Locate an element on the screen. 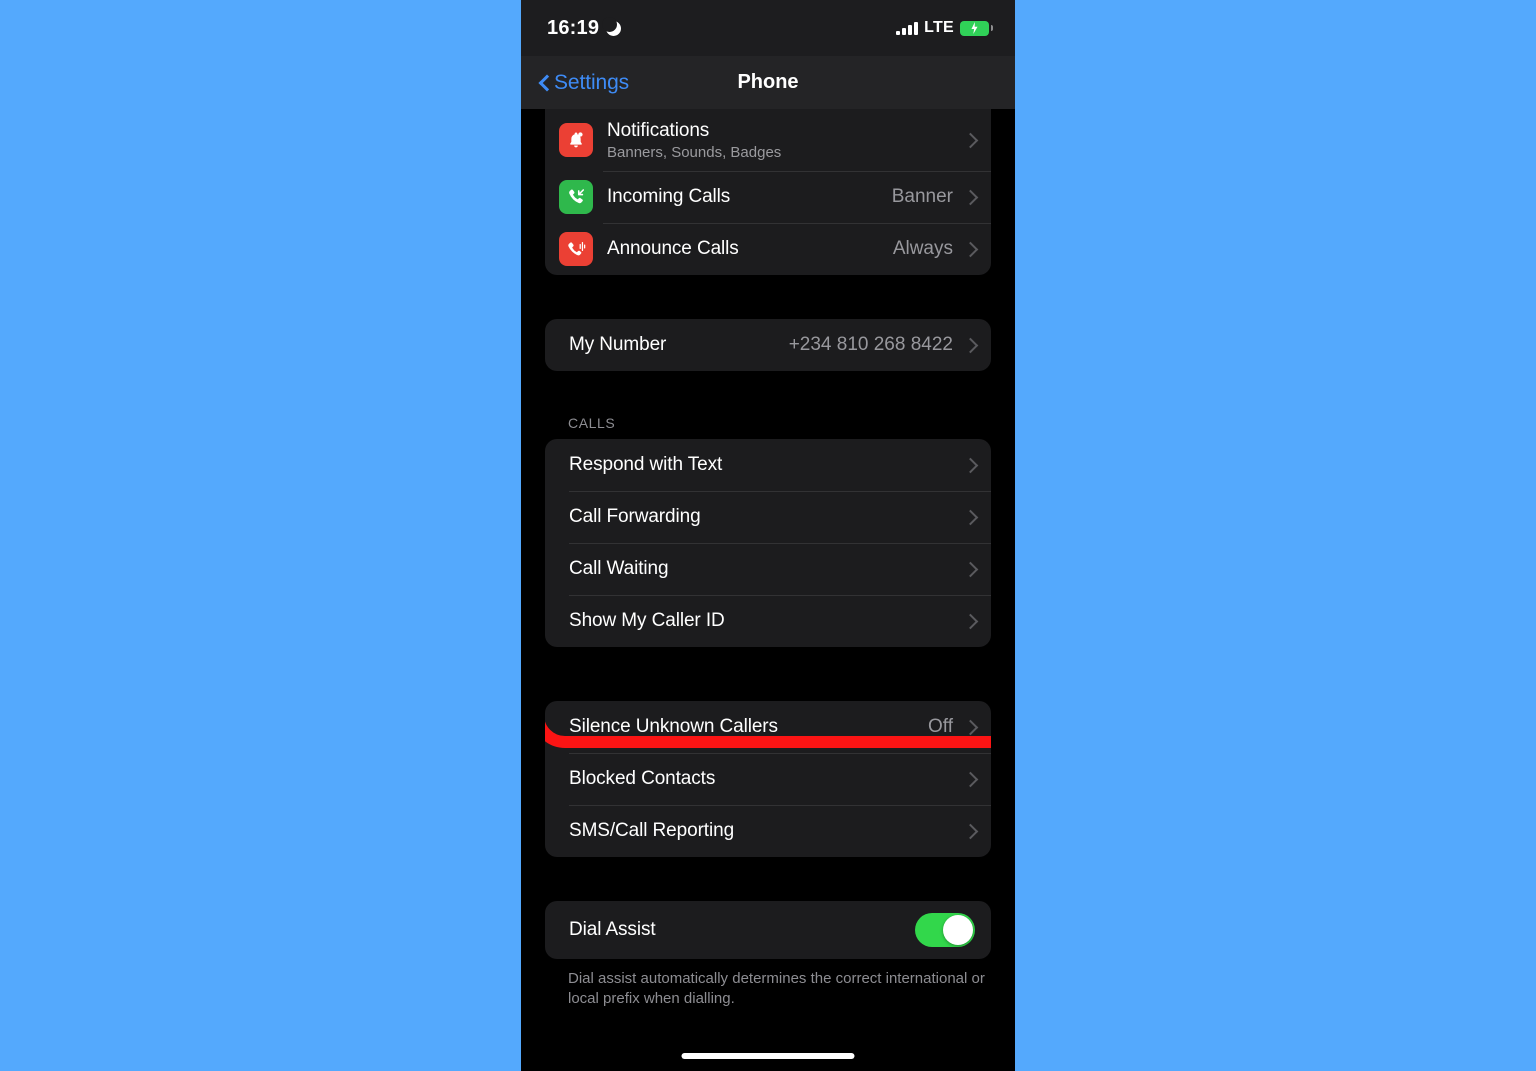 The image size is (1536, 1071). row-value: Always is located at coordinates (922, 248).